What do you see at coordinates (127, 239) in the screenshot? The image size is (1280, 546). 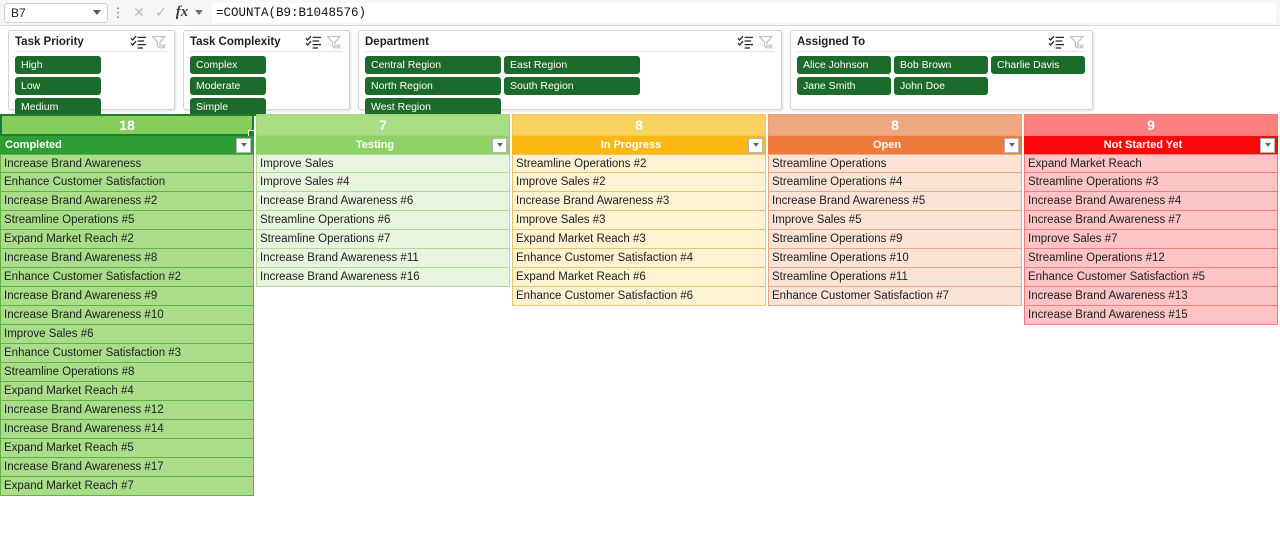 I see `task-card: Expand Market Reach #2` at bounding box center [127, 239].